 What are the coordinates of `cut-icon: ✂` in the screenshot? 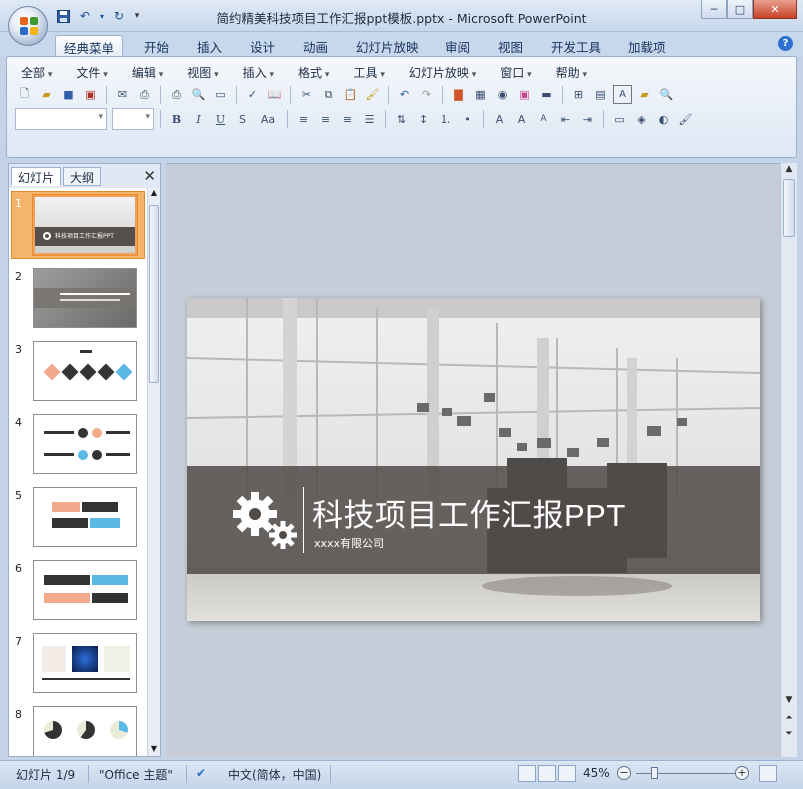 It's located at (306, 94).